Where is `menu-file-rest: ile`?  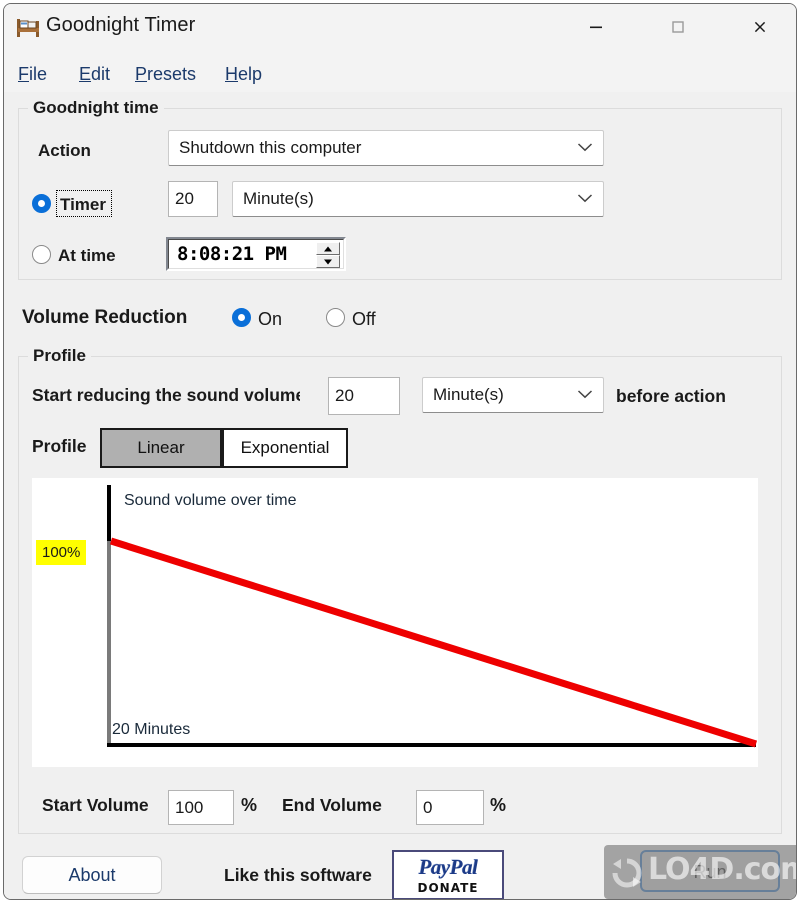 menu-file-rest: ile is located at coordinates (38, 74).